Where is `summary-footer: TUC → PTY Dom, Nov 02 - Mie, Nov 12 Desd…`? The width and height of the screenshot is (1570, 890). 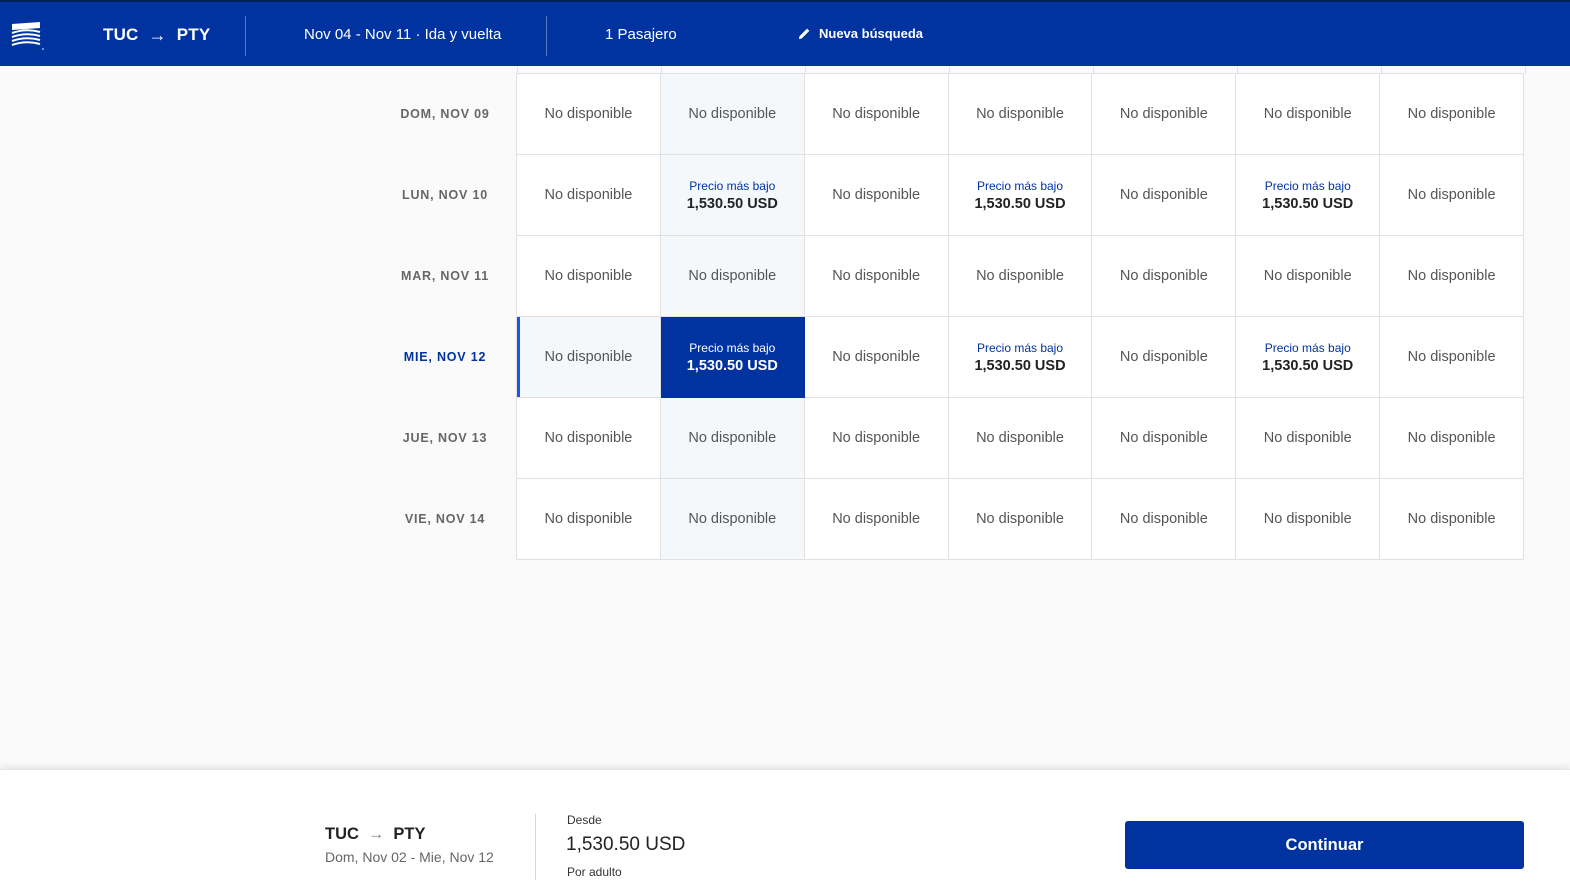
summary-footer: TUC → PTY Dom, Nov 02 - Mie, Nov 12 Desd… is located at coordinates (785, 829).